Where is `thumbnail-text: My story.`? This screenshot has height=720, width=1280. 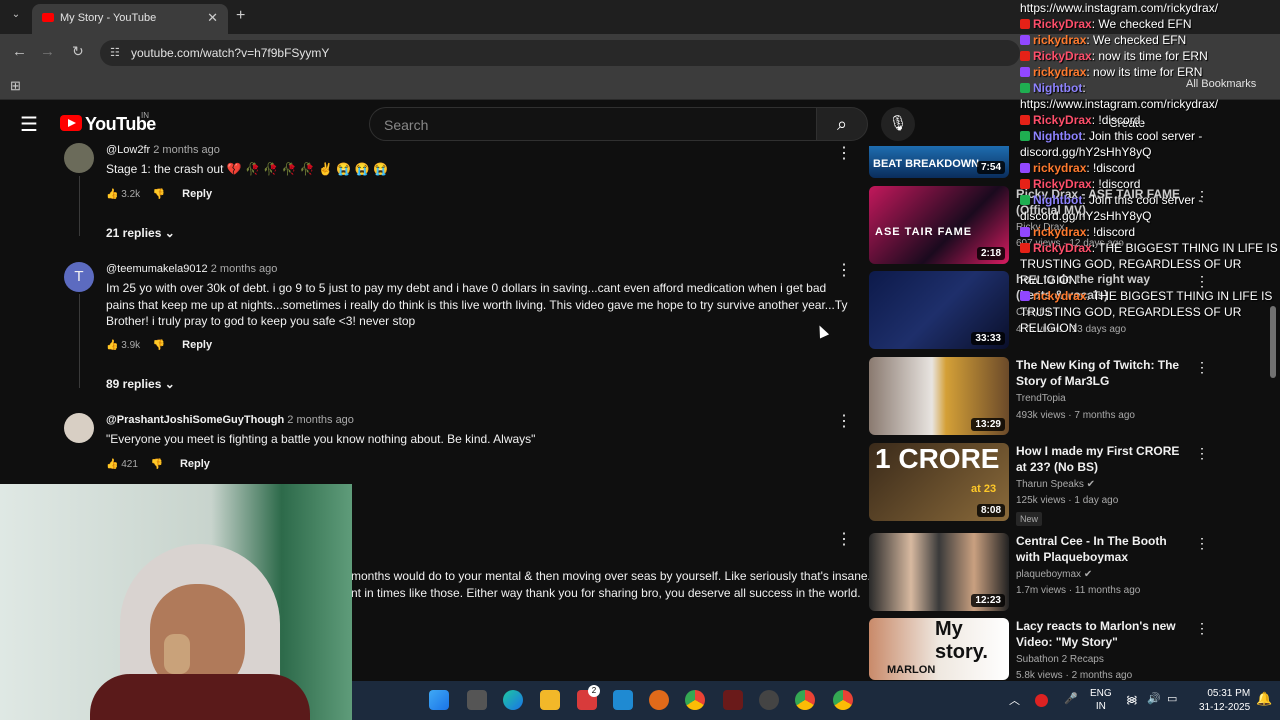
thumbnail-text: My story. is located at coordinates (961, 640).